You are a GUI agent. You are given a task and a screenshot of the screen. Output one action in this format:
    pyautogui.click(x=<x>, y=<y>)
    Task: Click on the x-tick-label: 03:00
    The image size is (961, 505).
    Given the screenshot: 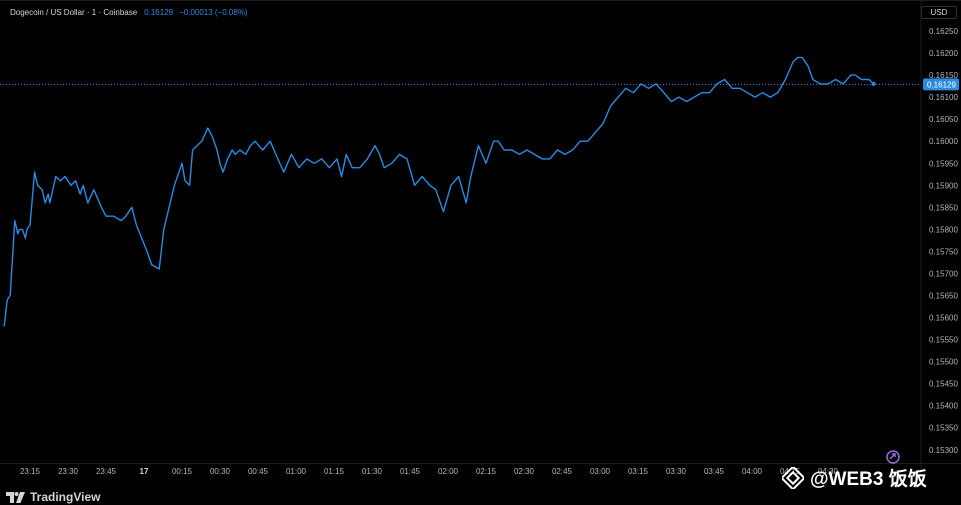 What is the action you would take?
    pyautogui.click(x=600, y=471)
    